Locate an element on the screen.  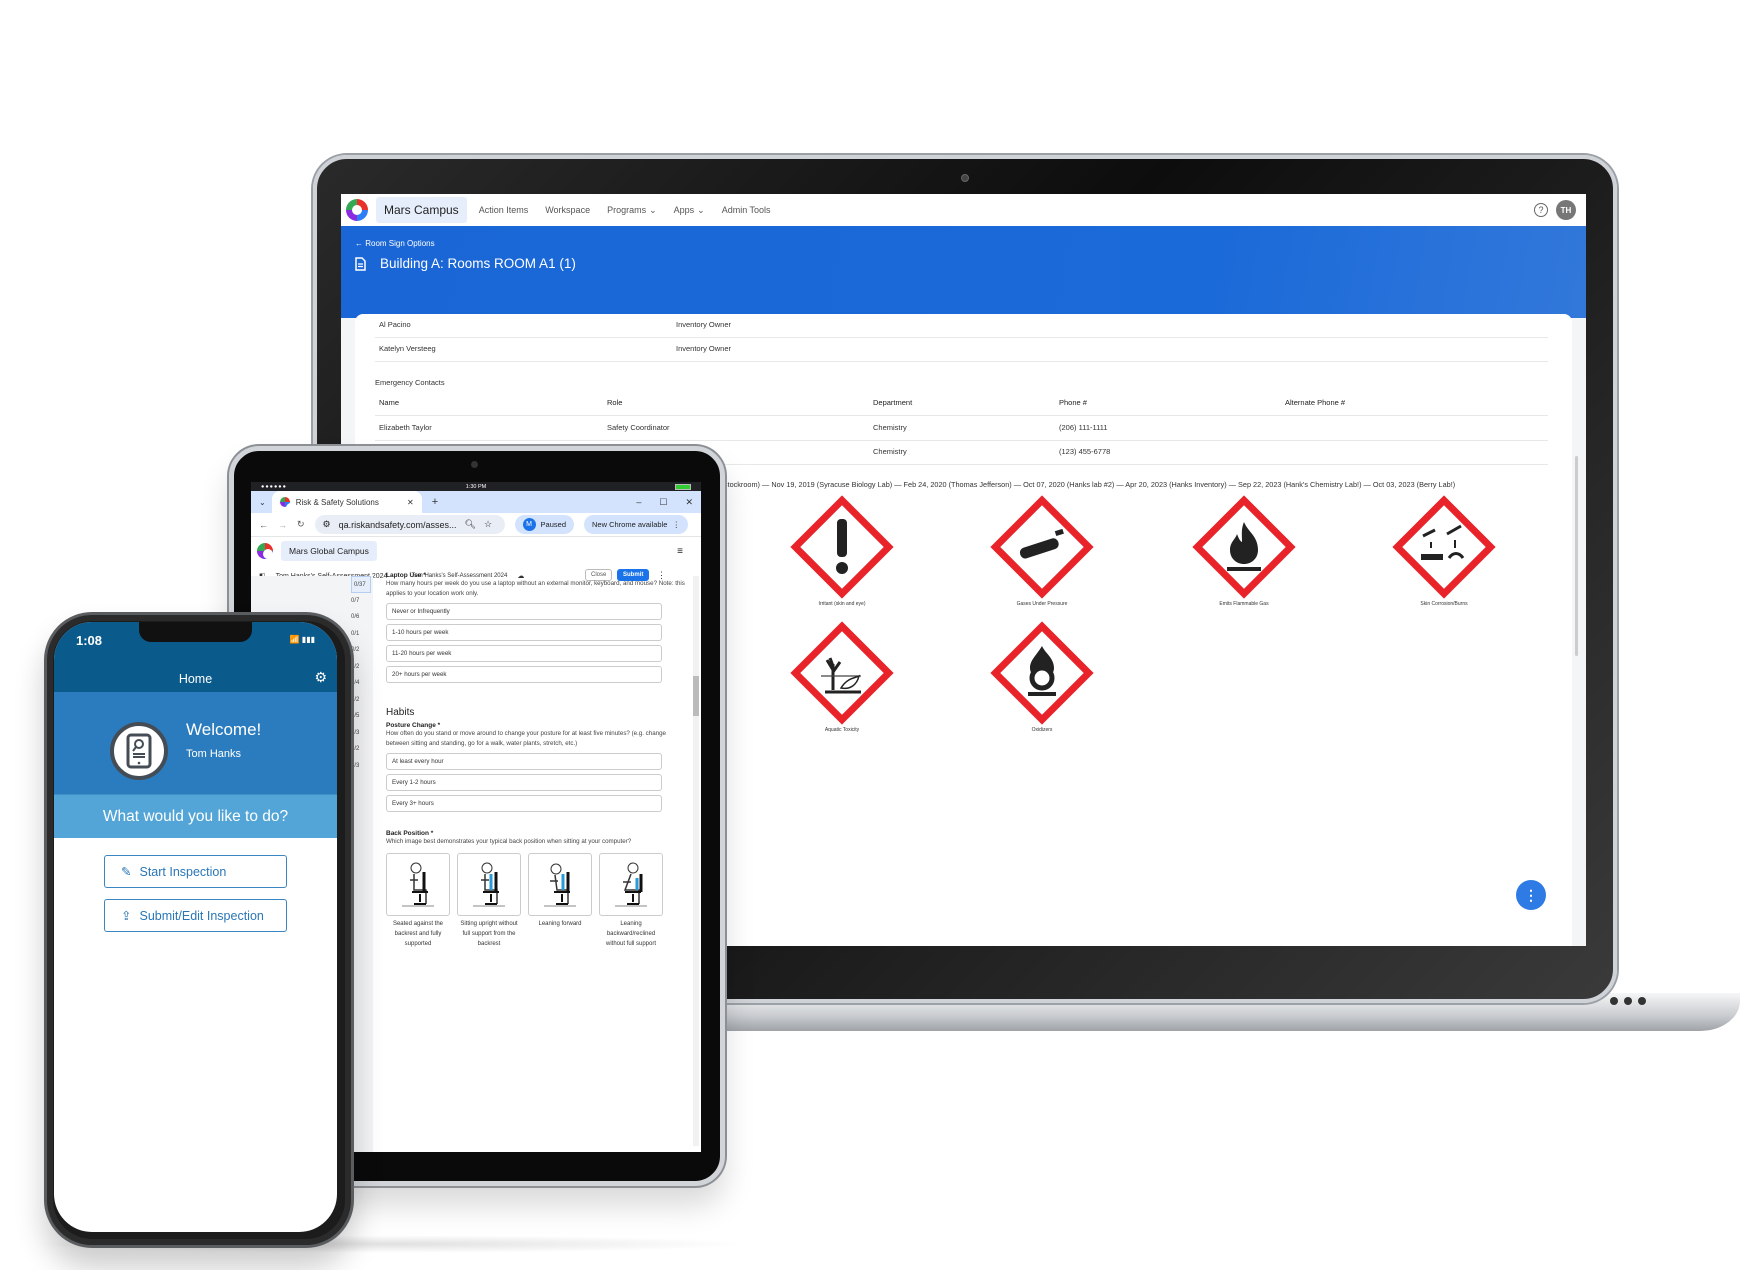
exclamation-icon is located at coordinates (842, 547).